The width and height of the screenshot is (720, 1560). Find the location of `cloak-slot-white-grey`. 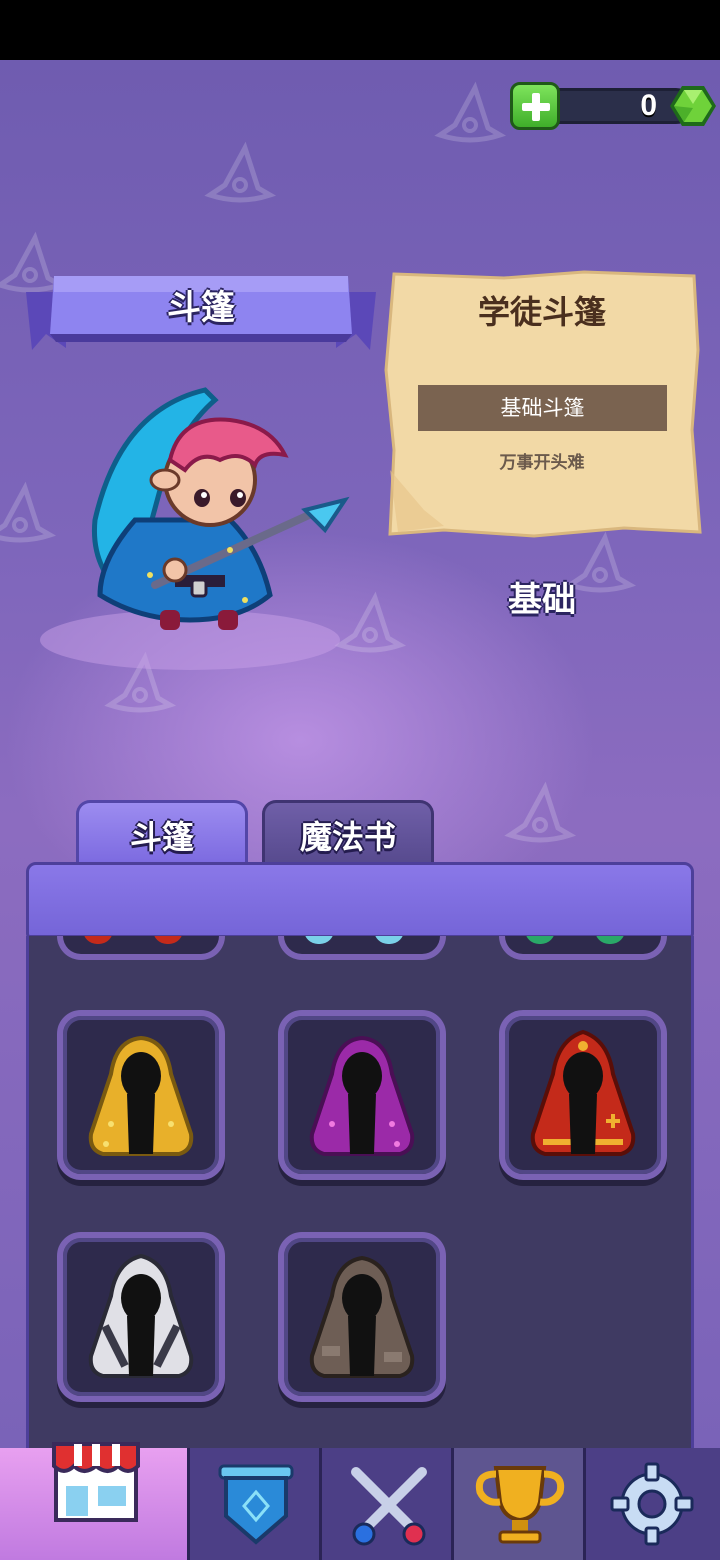

cloak-slot-white-grey is located at coordinates (141, 1317).